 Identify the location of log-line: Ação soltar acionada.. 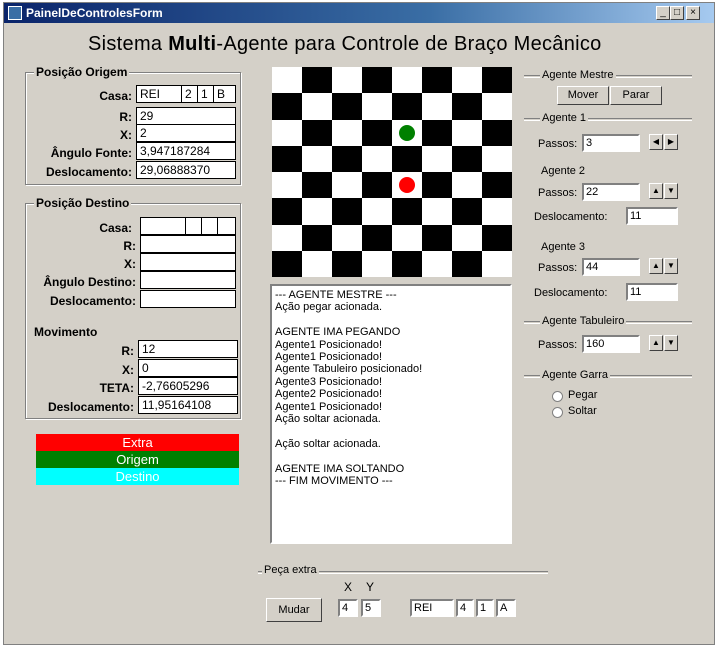
(328, 443).